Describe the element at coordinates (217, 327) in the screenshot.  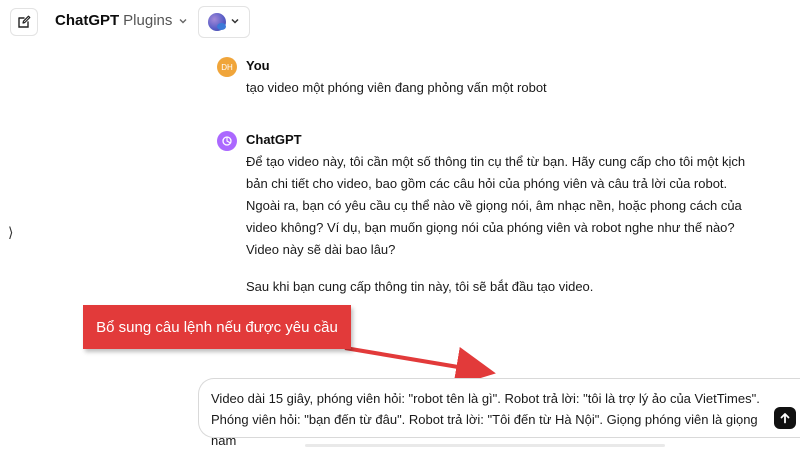
I see `annotation-label: Bổ sung câu lệnh nếu được yêu cầu` at that location.